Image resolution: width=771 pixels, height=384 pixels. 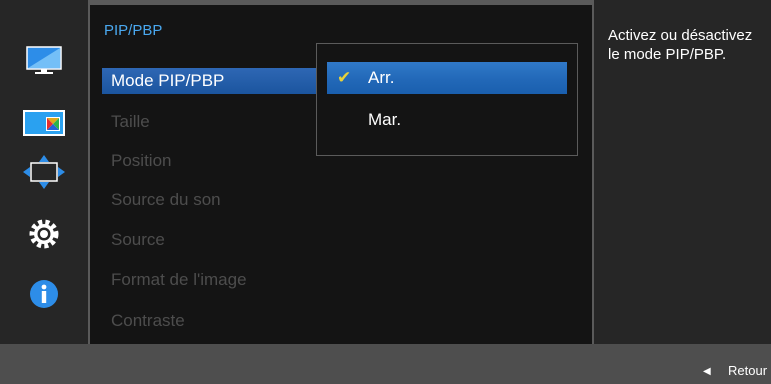 What do you see at coordinates (447, 99) in the screenshot?
I see `mode-options-popup: ✔ Arr. Mar.` at bounding box center [447, 99].